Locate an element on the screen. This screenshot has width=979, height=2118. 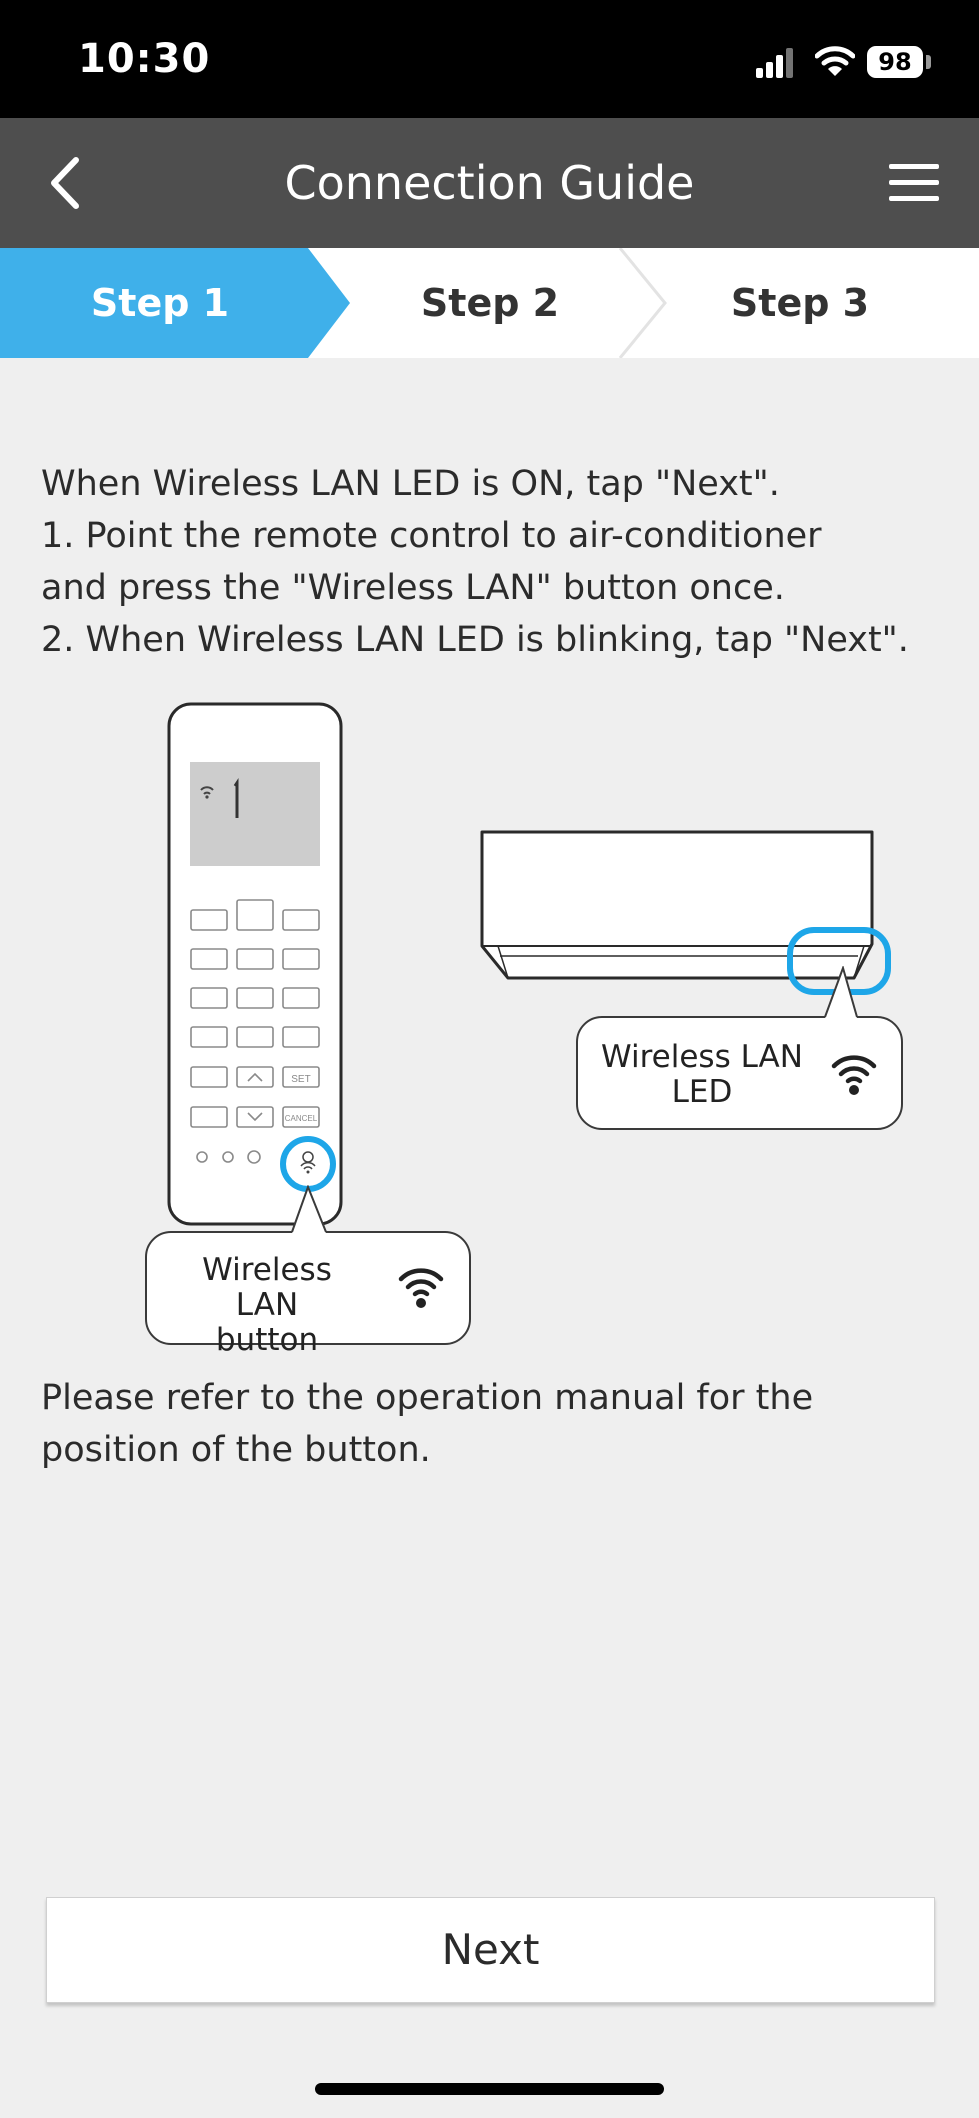
set-key-label: SET is located at coordinates (300, 1079).